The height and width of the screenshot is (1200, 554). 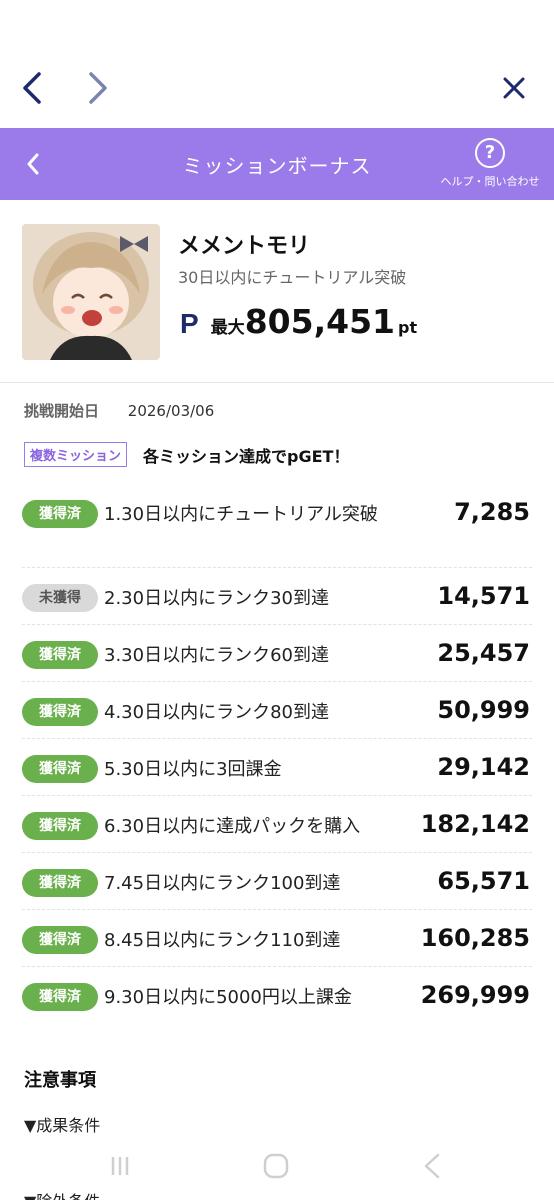 I want to click on system-nav-bar, so click(x=277, y=1166).